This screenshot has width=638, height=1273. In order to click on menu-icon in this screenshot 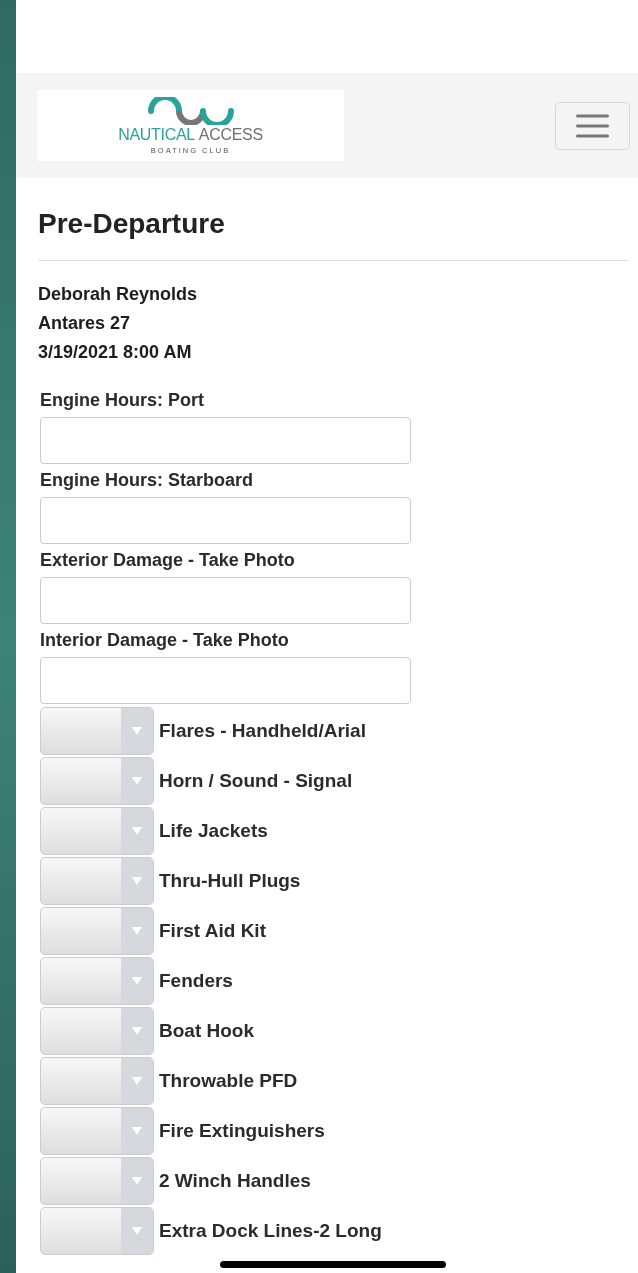, I will do `click(592, 125)`.